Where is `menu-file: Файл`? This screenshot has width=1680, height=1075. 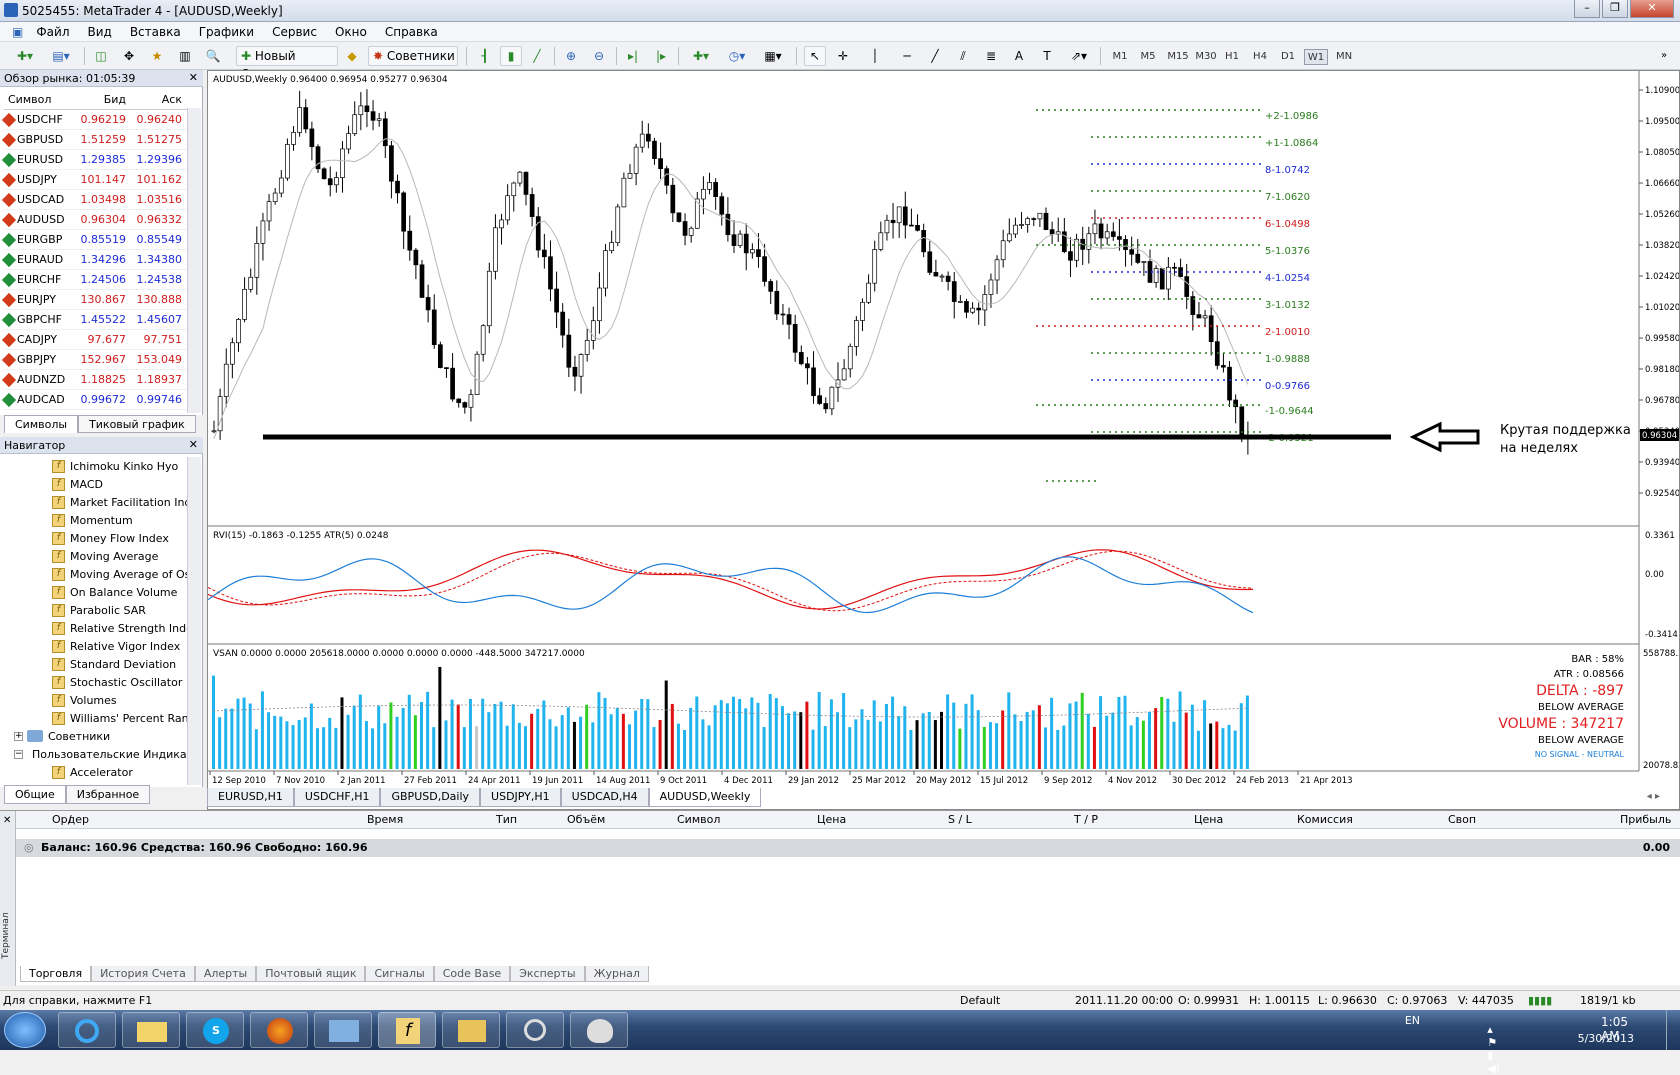 menu-file: Файл is located at coordinates (52, 32).